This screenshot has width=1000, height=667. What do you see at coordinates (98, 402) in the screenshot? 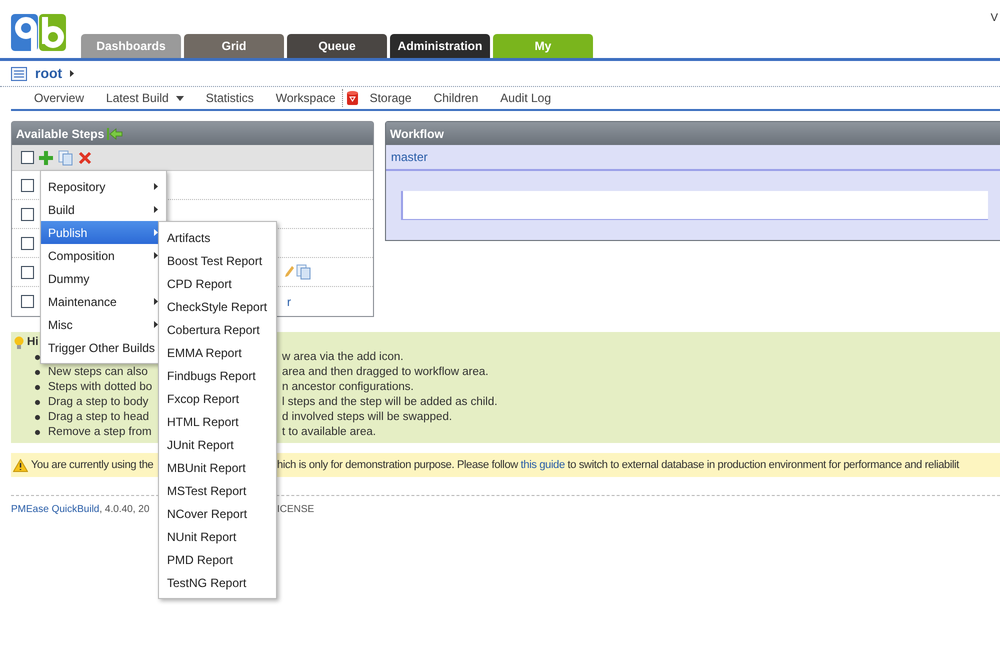
I see `hint-text: Drag a step to body` at bounding box center [98, 402].